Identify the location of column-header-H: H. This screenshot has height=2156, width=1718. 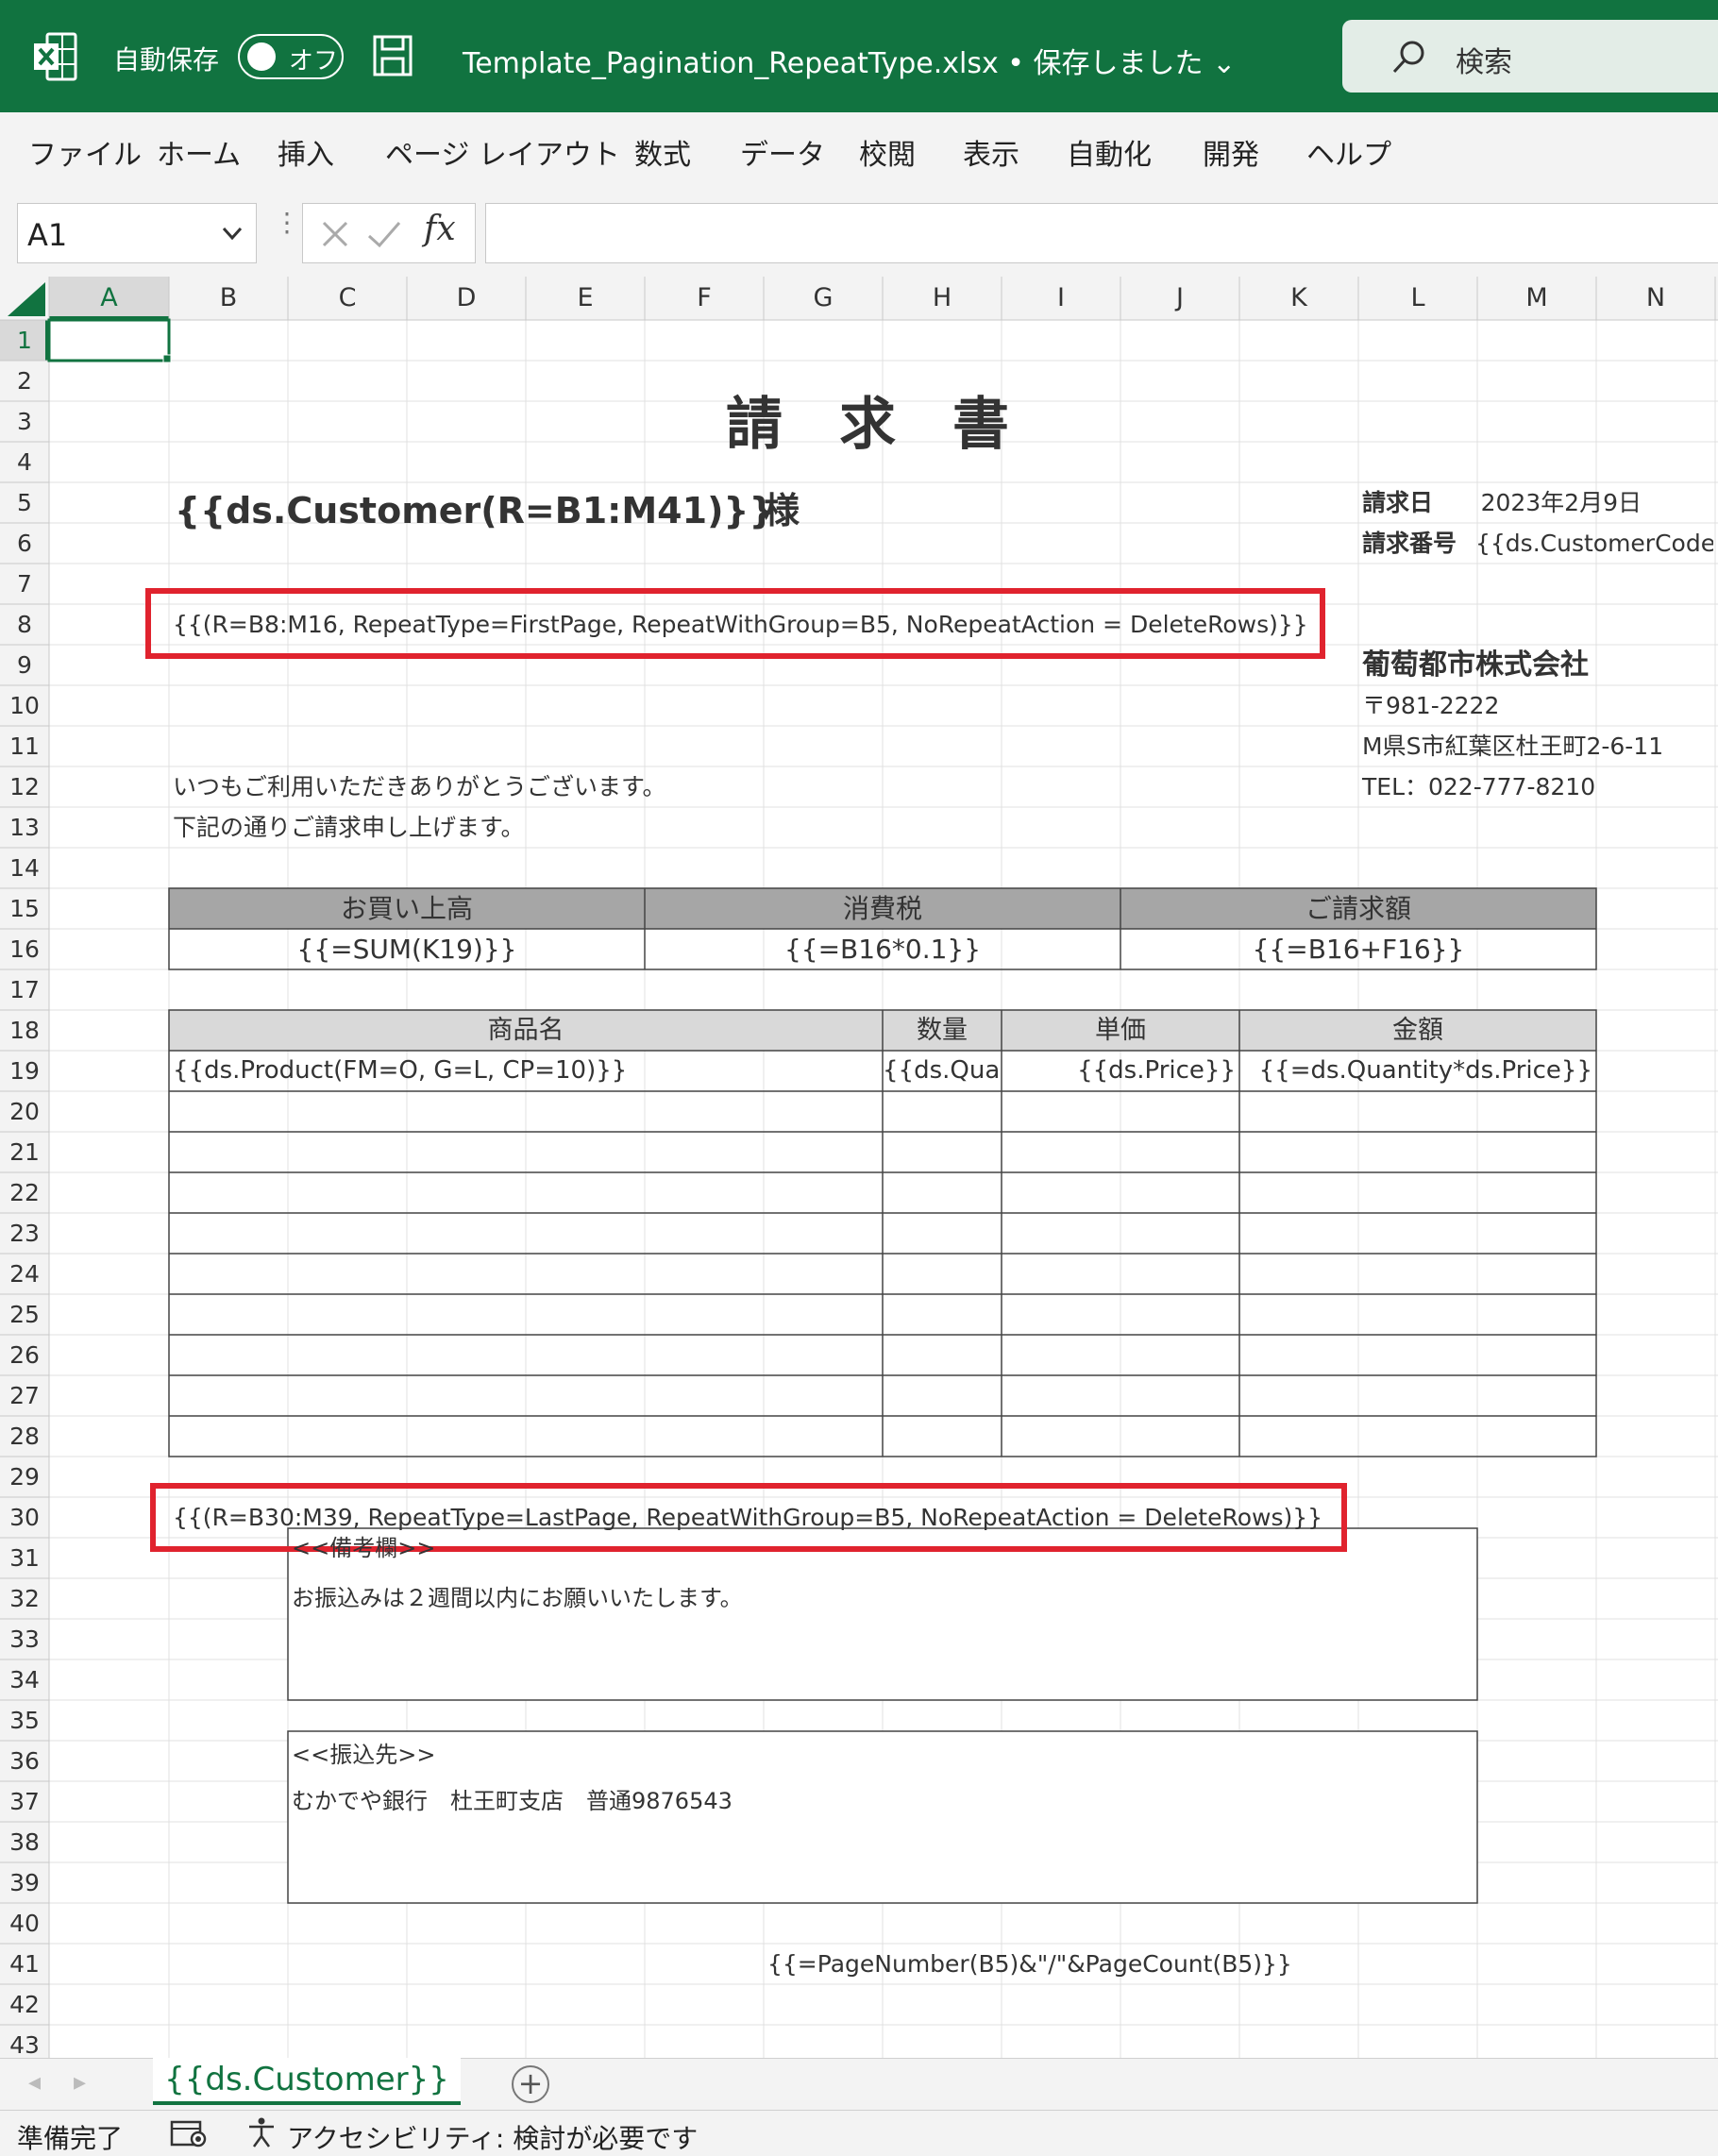
(942, 298).